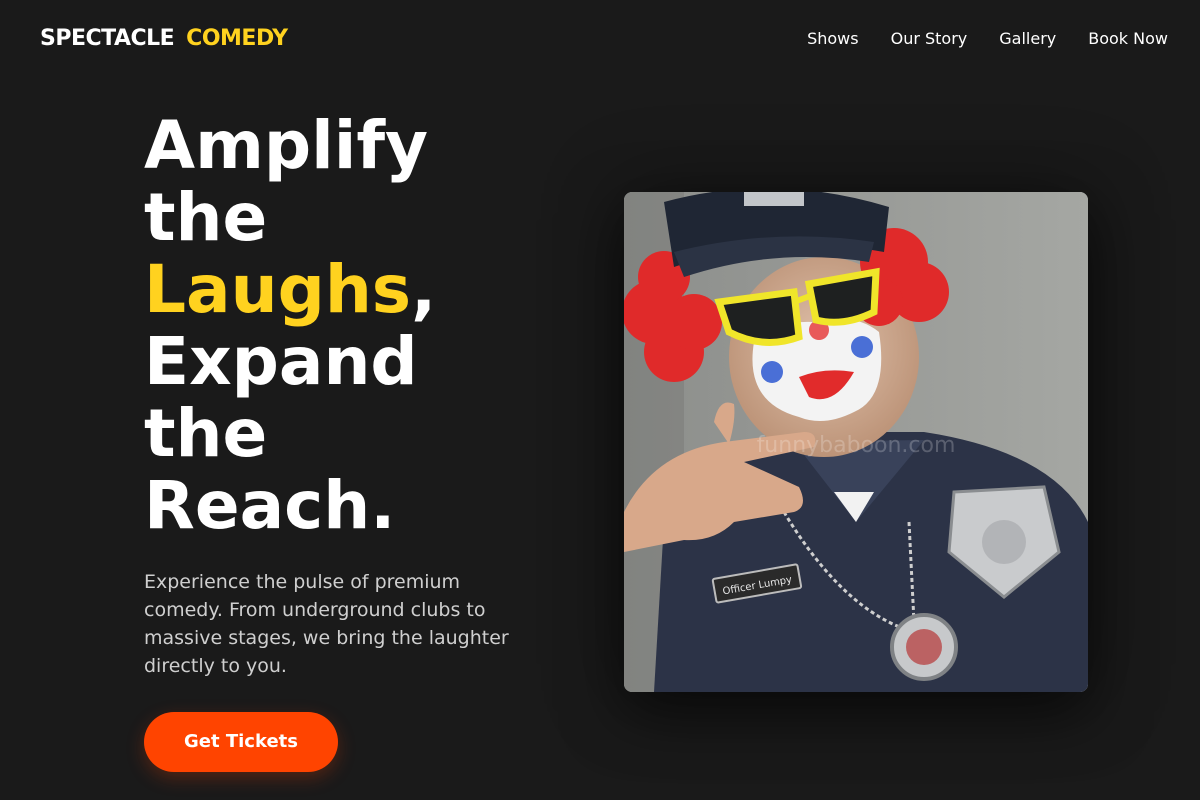 The height and width of the screenshot is (800, 1200). What do you see at coordinates (107, 38) in the screenshot?
I see `logo-text-primary: SPECTACLE` at bounding box center [107, 38].